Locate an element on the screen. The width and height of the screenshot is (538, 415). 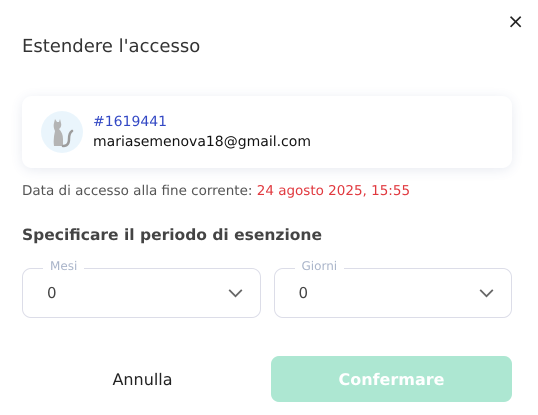
dialog-title: Estendere l'accesso is located at coordinates (112, 47).